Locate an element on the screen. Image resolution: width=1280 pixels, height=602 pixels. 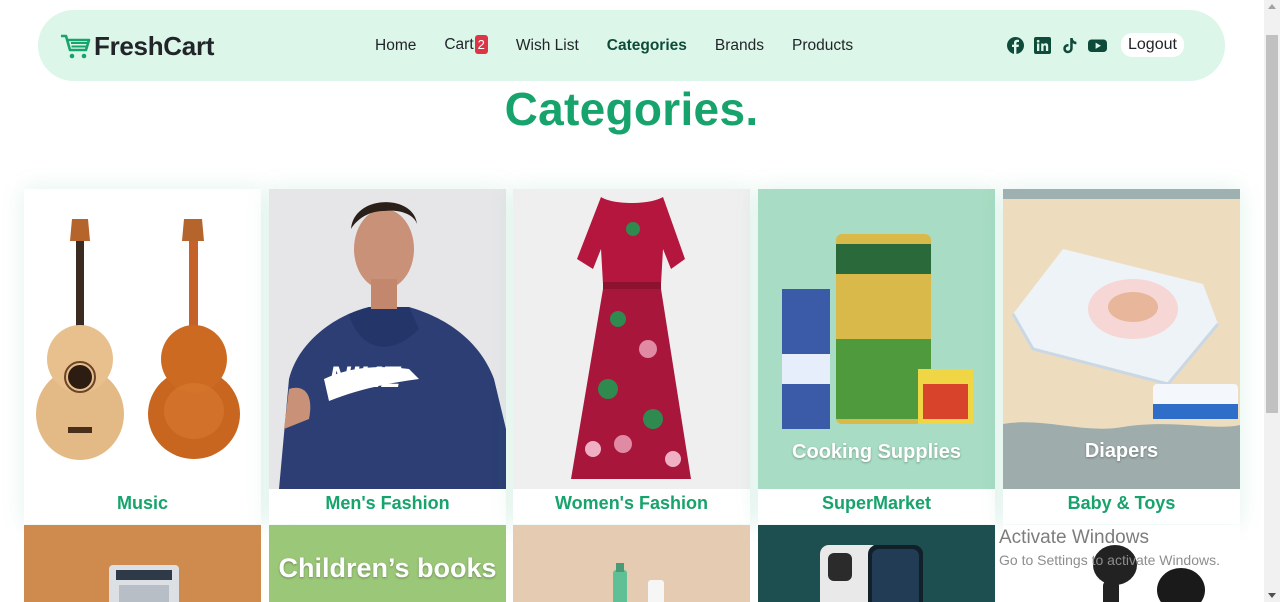
linkedin-icon is located at coordinates (1042, 45).